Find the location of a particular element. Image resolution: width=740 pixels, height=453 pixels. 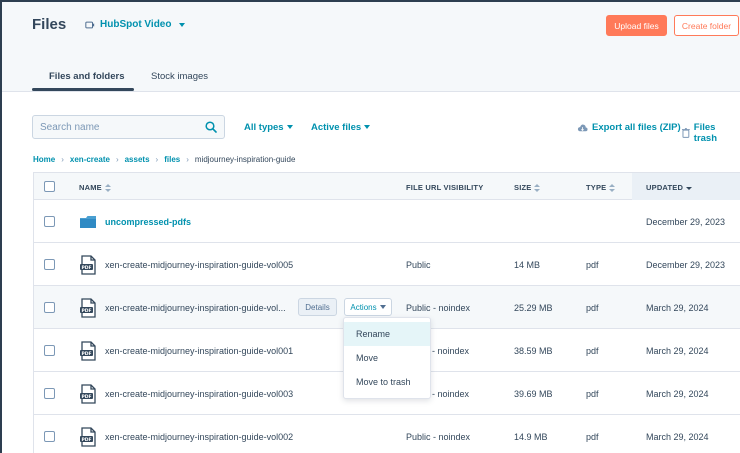

size-cell: 25.29 MB is located at coordinates (533, 308).